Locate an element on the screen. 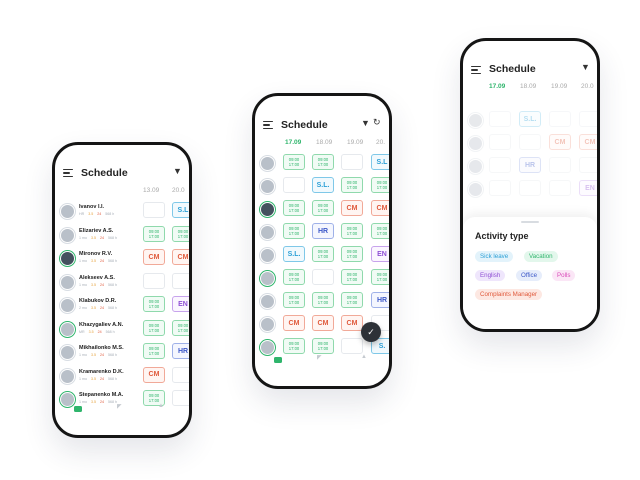 This screenshot has height=480, width=640. tag-office: Office is located at coordinates (529, 275).